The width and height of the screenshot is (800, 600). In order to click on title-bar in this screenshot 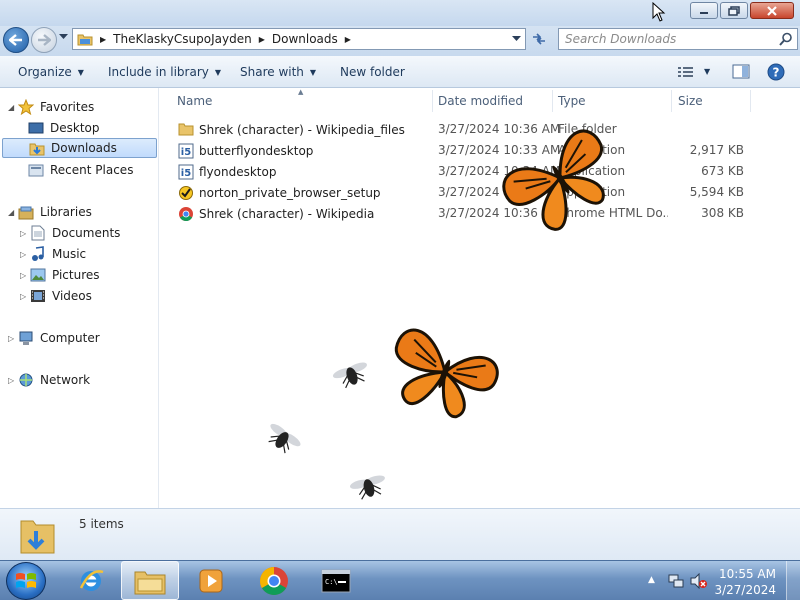, I will do `click(400, 13)`.